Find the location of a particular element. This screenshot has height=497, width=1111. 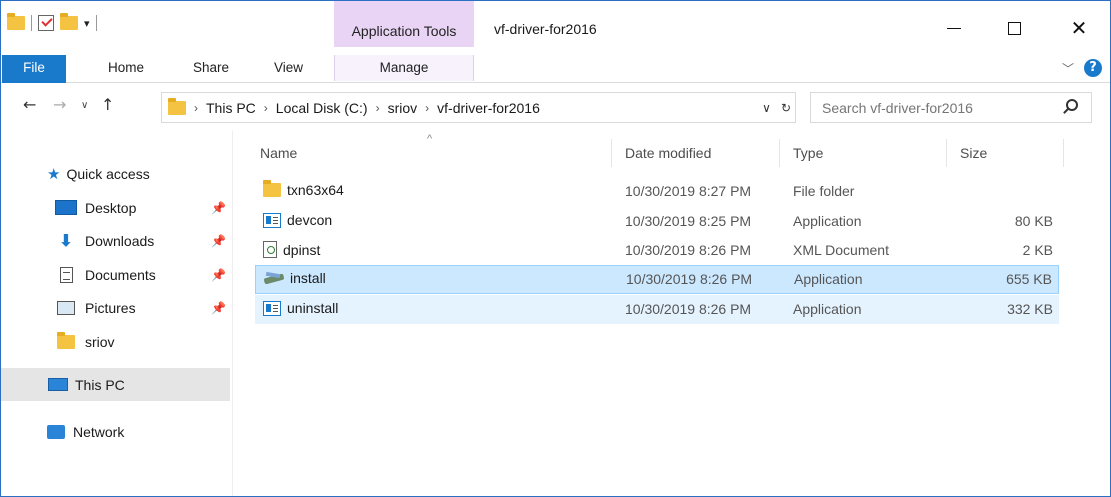

folder-icon-wrap is located at coordinates (66, 340).